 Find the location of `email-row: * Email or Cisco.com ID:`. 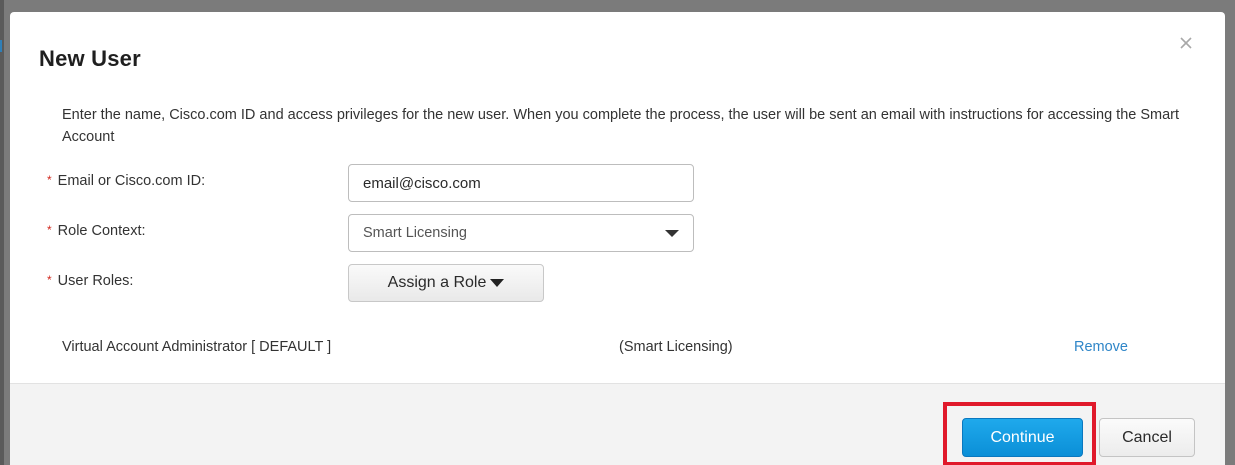

email-row: * Email or Cisco.com ID: is located at coordinates (377, 183).